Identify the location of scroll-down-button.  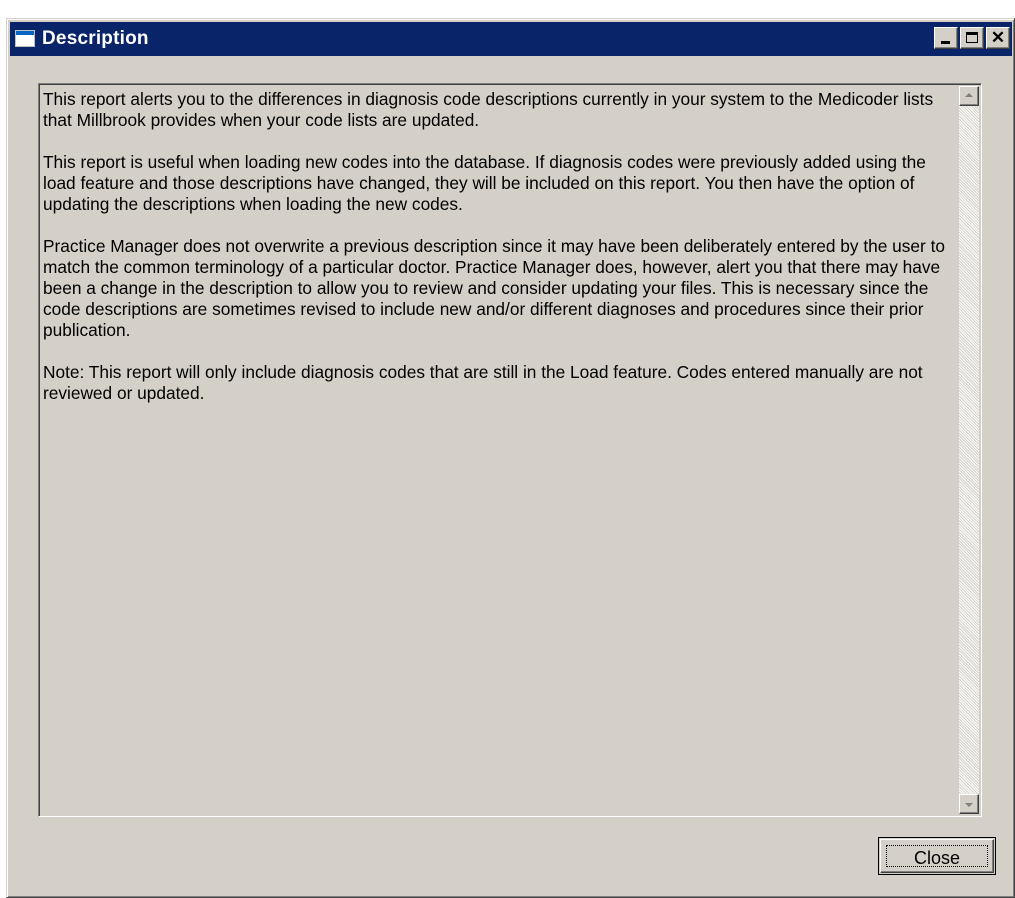
(969, 804).